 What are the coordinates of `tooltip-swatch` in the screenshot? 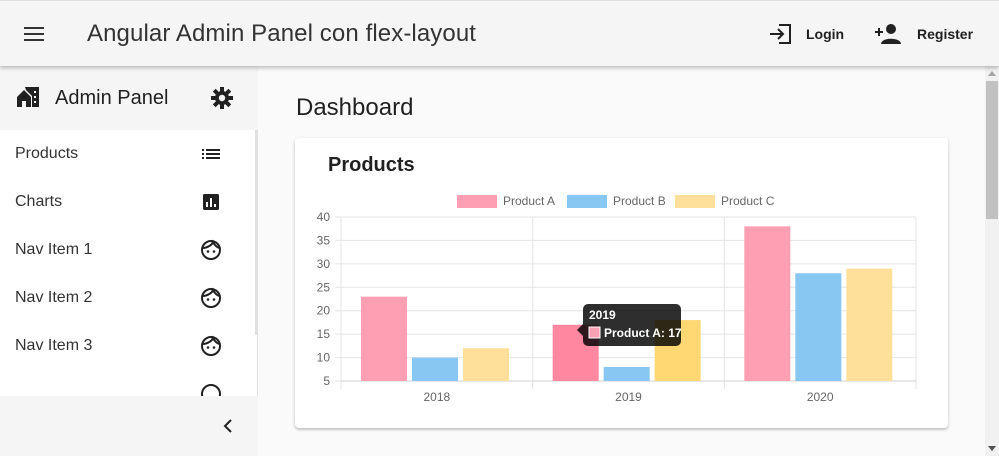 It's located at (594, 332).